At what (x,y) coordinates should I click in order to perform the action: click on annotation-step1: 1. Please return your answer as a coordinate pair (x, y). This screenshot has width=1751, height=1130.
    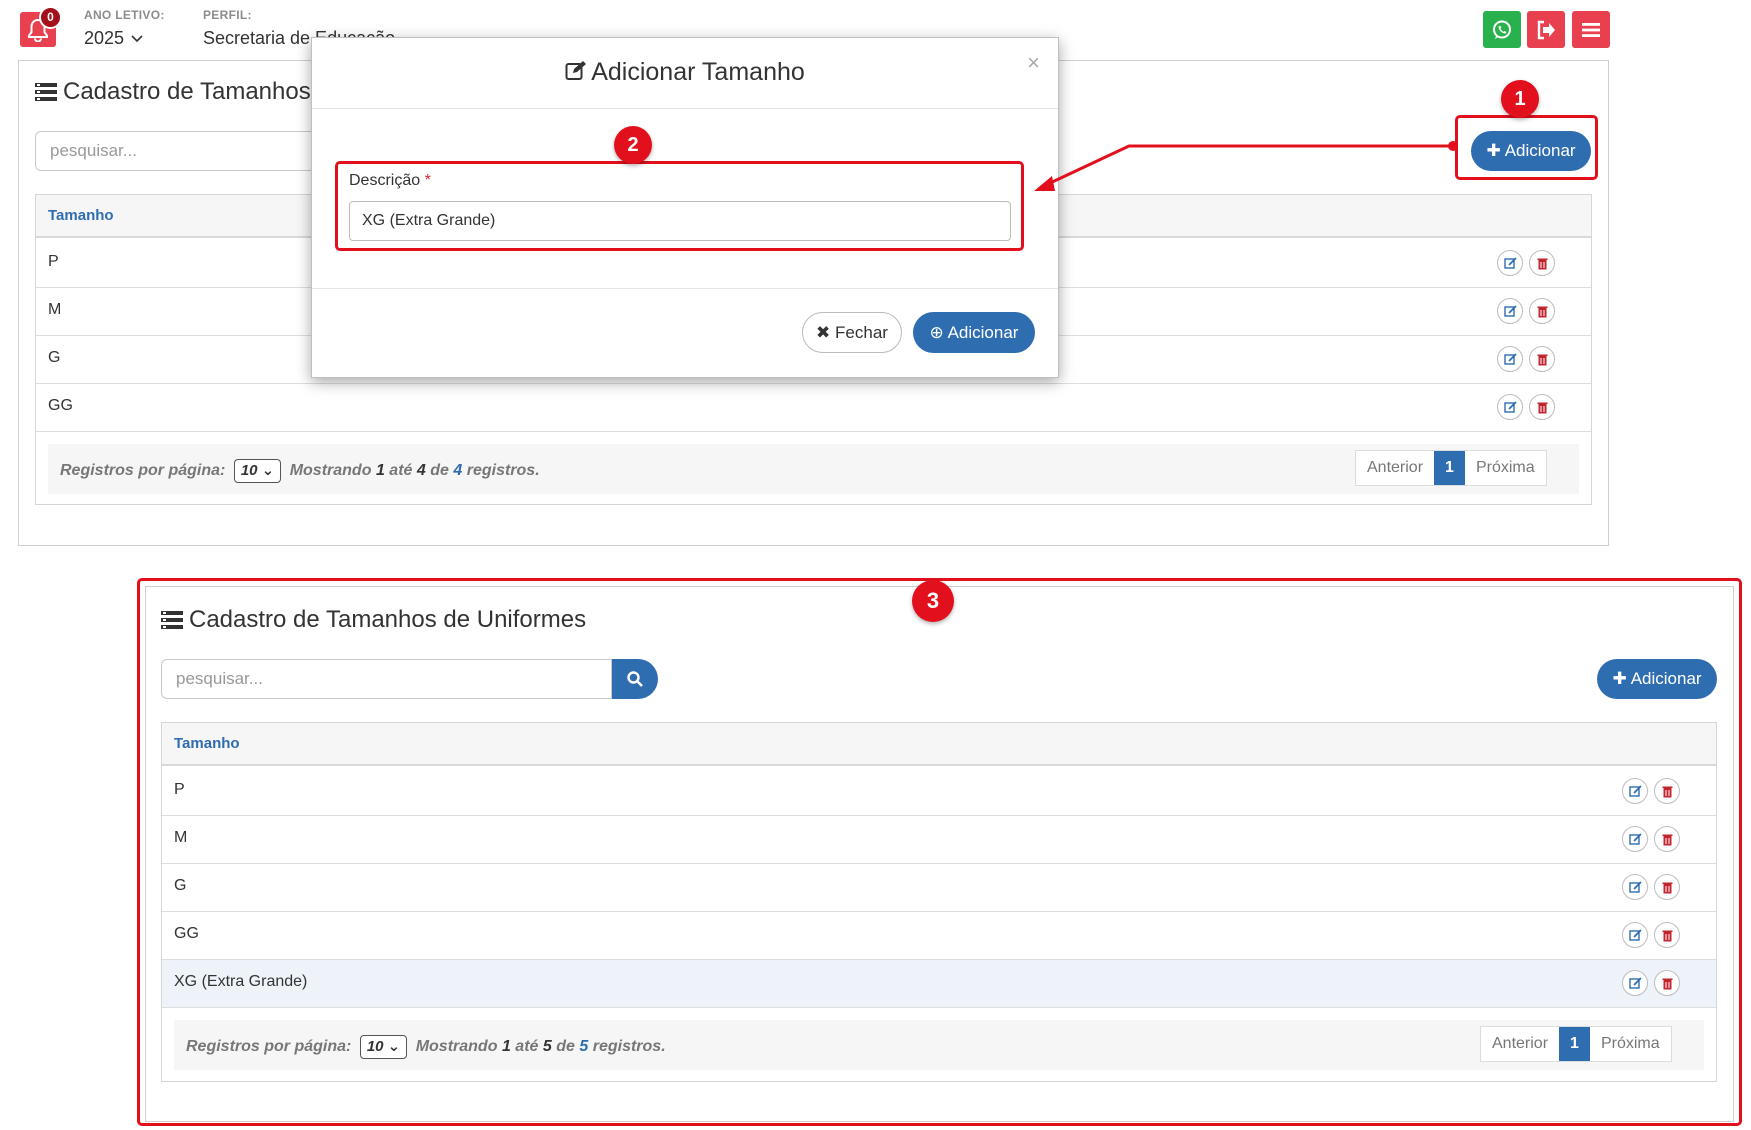
    Looking at the image, I should click on (1520, 99).